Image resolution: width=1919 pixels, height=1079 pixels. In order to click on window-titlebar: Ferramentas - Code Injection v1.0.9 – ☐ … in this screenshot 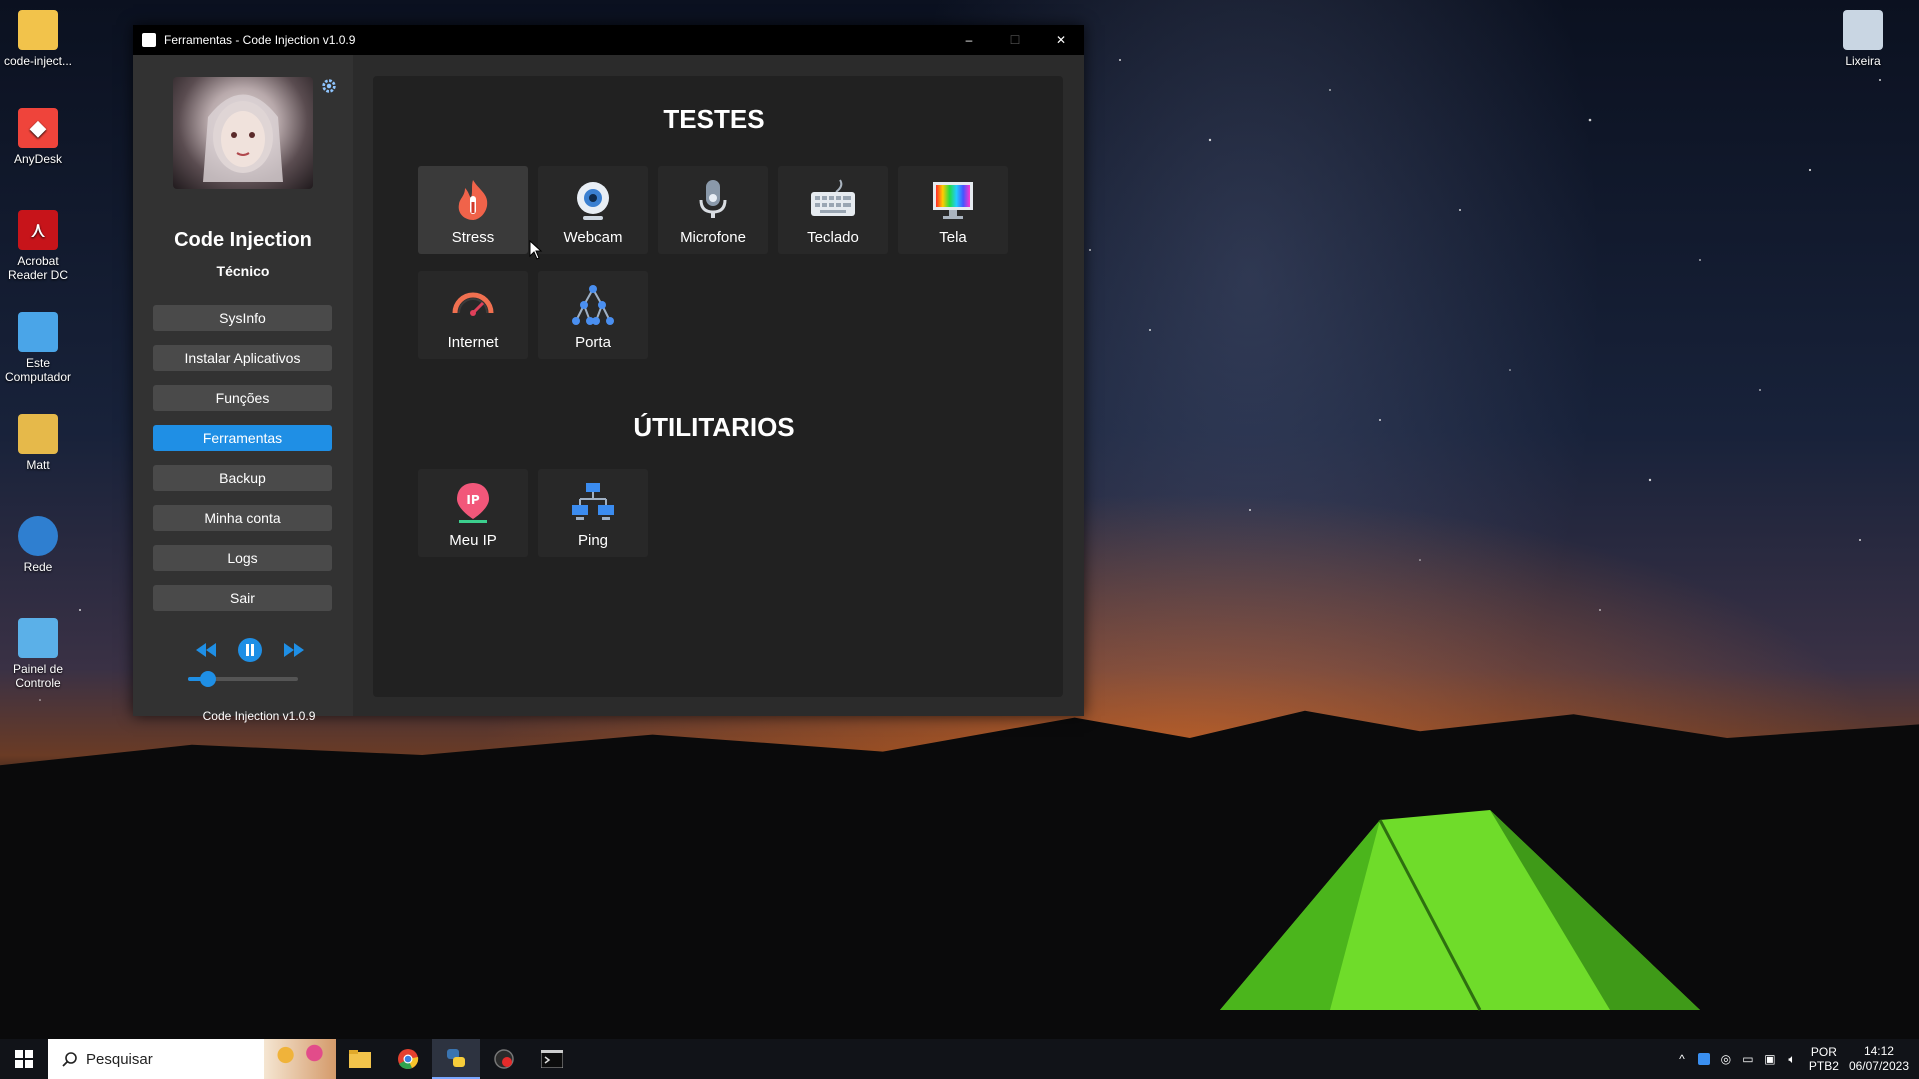, I will do `click(608, 40)`.